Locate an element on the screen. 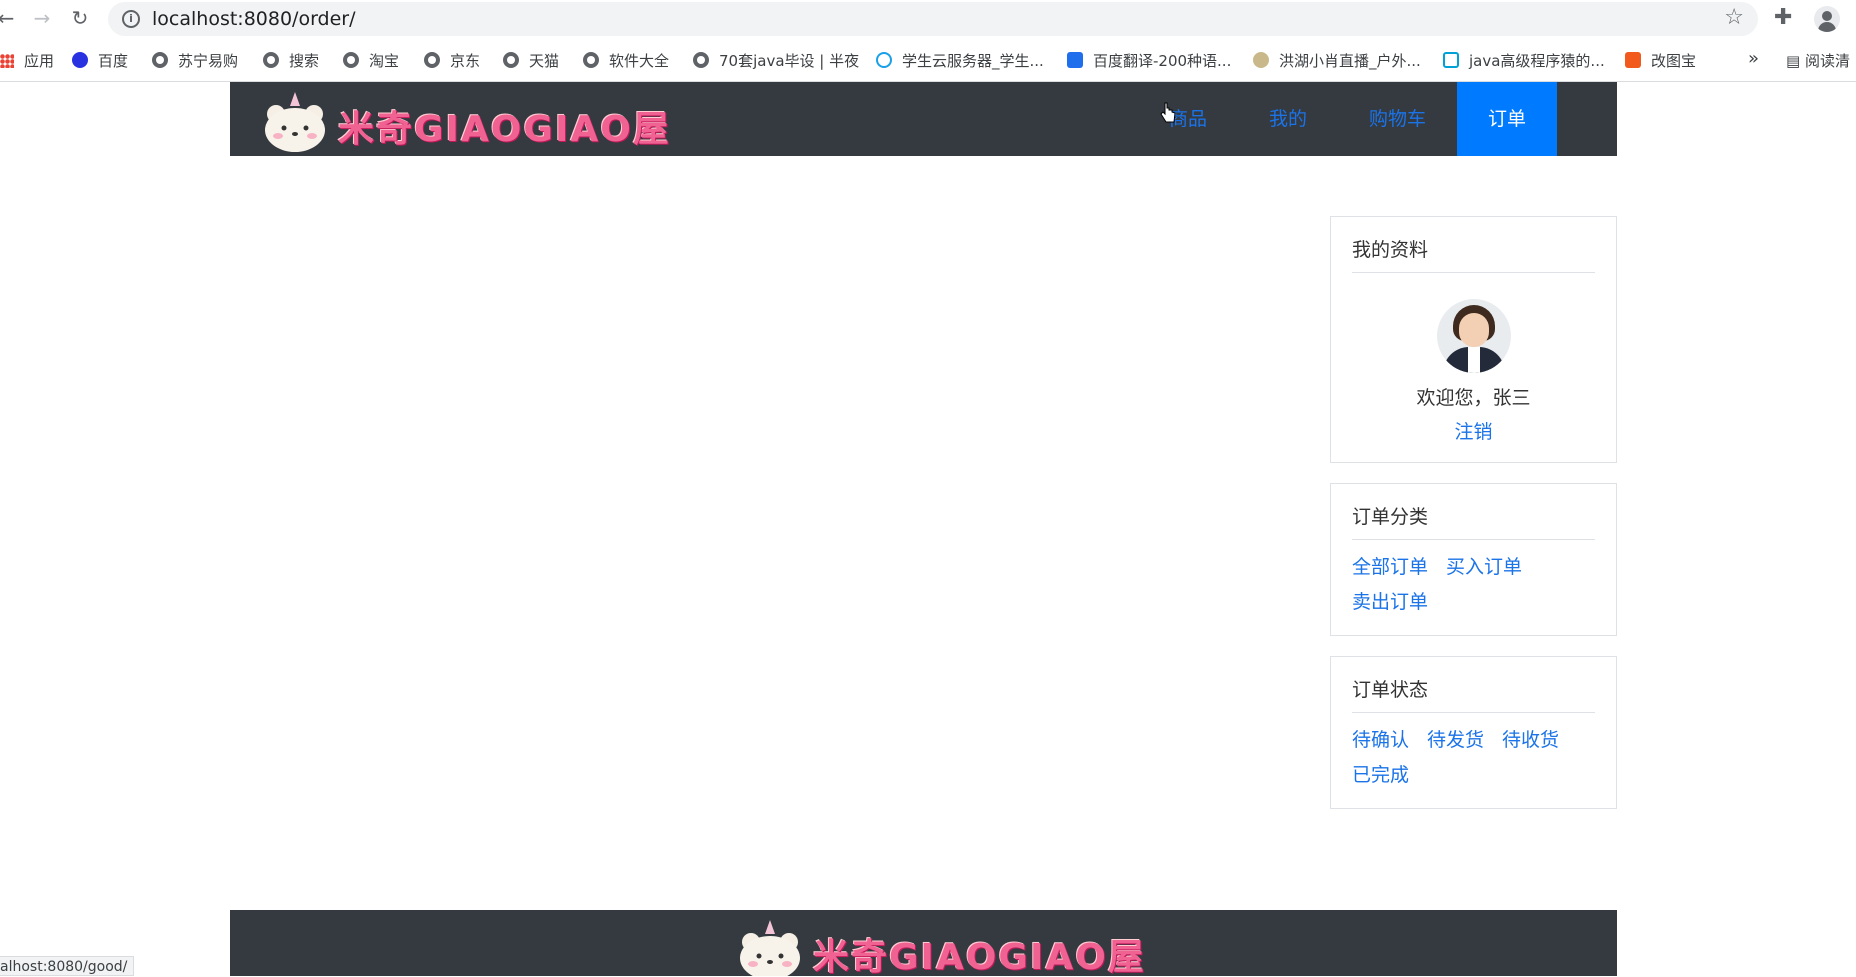  bookmark-gaitubao: 改图宝 is located at coordinates (1660, 61).